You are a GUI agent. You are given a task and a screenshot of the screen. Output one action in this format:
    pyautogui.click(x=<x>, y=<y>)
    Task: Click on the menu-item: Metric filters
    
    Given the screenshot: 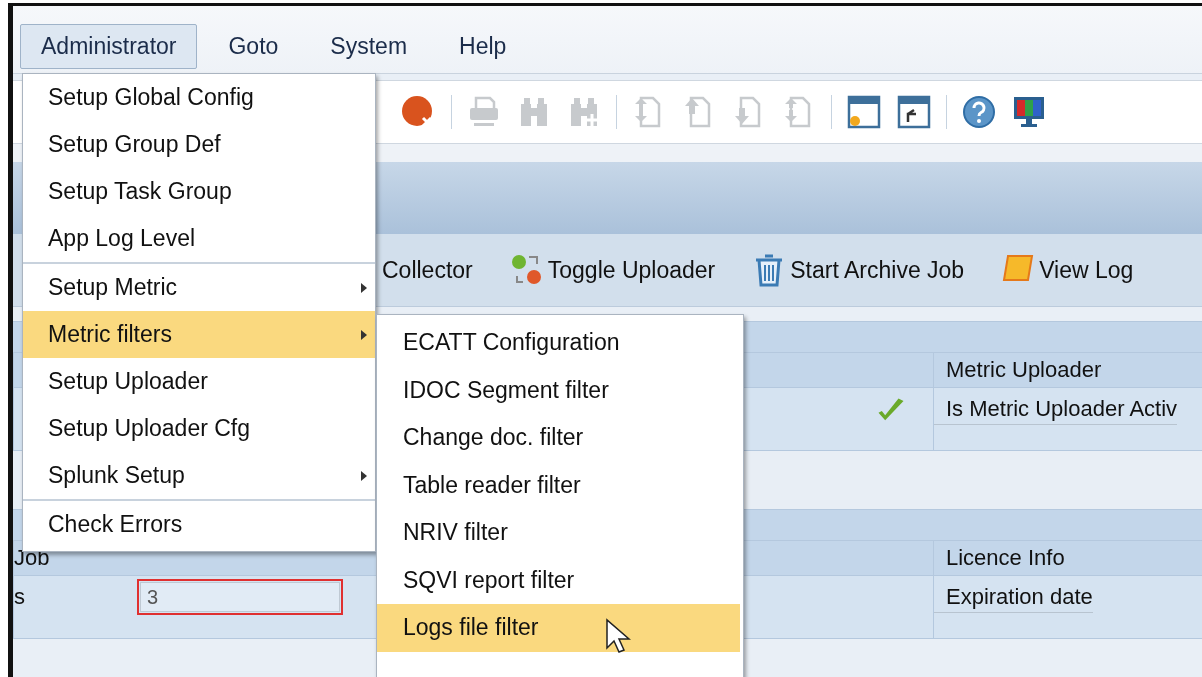 What is the action you would take?
    pyautogui.click(x=199, y=334)
    